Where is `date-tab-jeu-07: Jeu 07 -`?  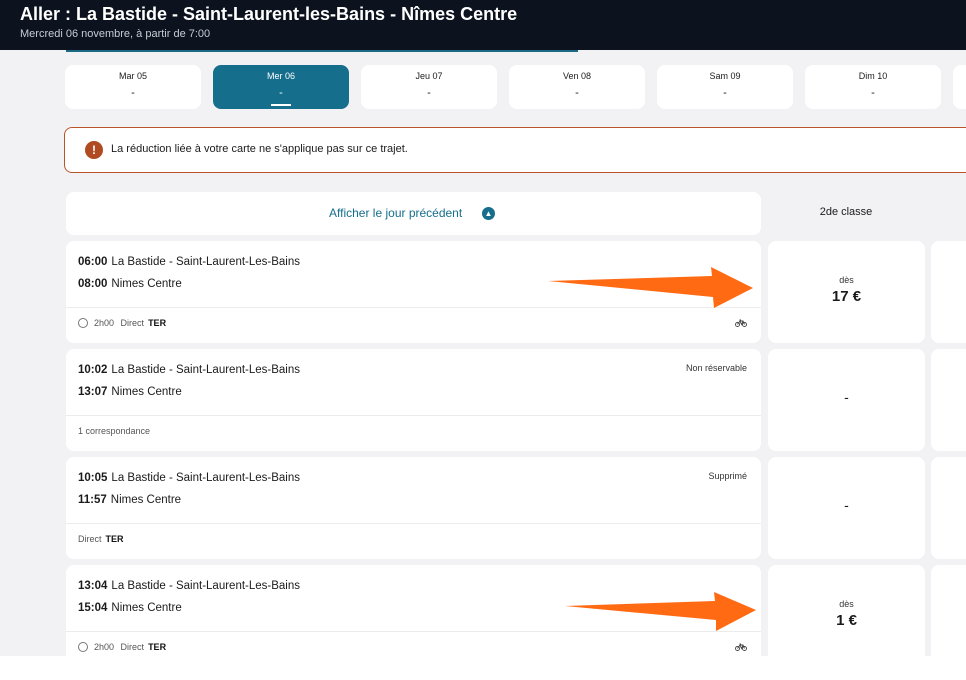 date-tab-jeu-07: Jeu 07 - is located at coordinates (429, 87).